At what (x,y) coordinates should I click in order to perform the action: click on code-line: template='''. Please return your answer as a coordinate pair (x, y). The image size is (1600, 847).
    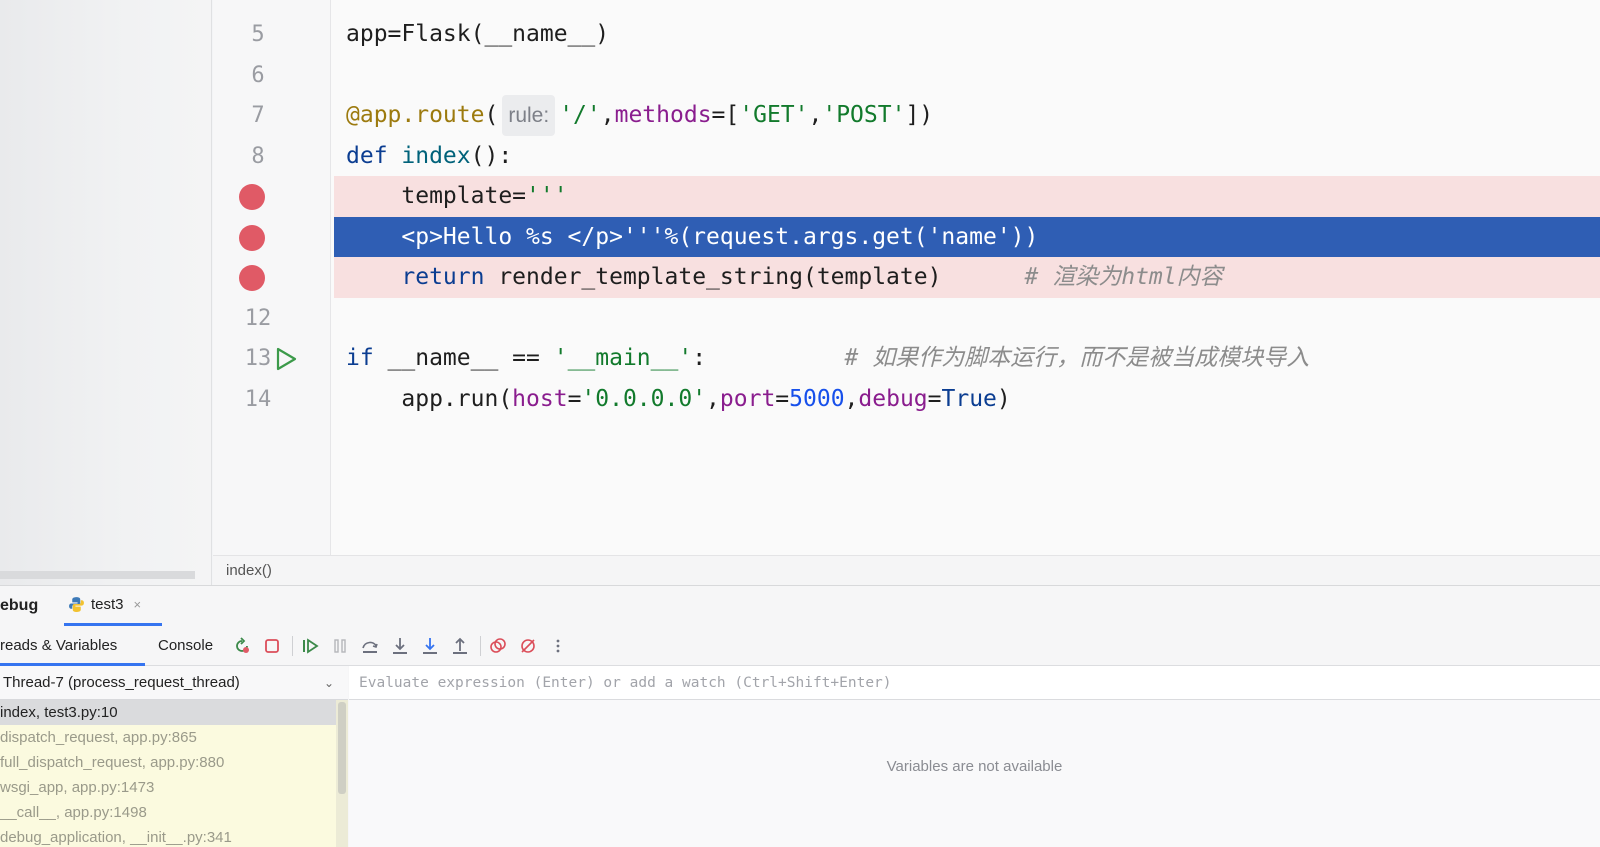
    Looking at the image, I should click on (906, 196).